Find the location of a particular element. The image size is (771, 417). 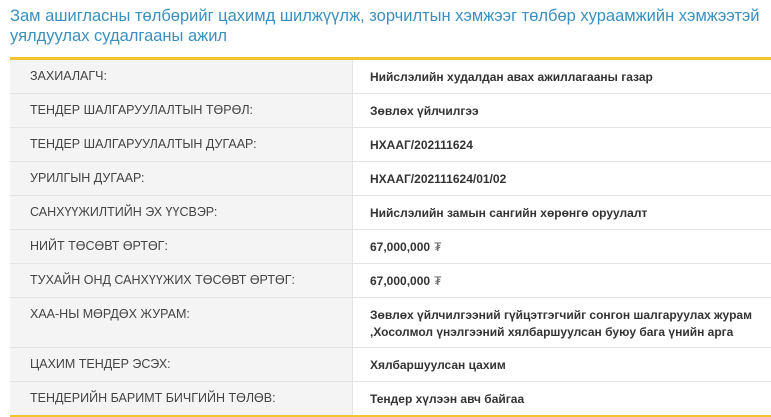

row-label: ТЕНДЕР ШАЛГАРУУЛАЛТЫН ДУГААР: is located at coordinates (181, 144).